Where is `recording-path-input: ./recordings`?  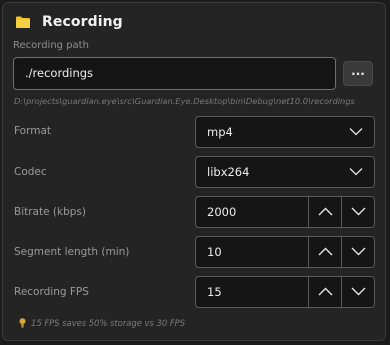
recording-path-input: ./recordings is located at coordinates (174, 73).